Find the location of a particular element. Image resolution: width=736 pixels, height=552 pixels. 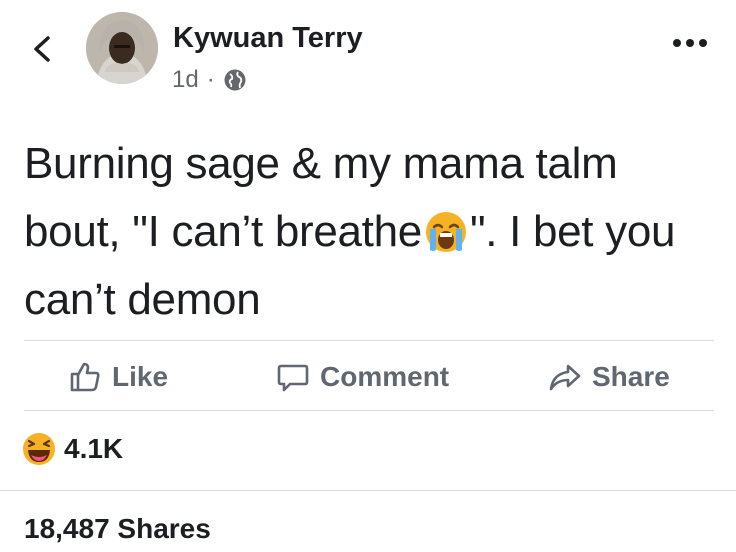

comment-label: Comment is located at coordinates (385, 376).